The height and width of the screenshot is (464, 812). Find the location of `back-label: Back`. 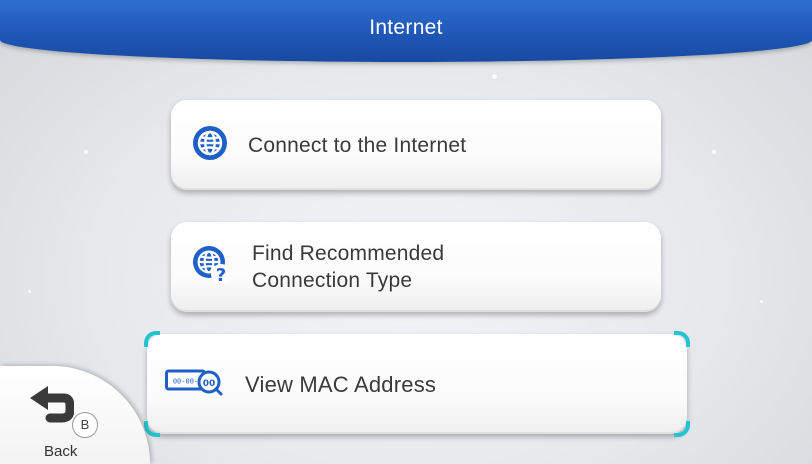

back-label: Back is located at coordinates (61, 451).